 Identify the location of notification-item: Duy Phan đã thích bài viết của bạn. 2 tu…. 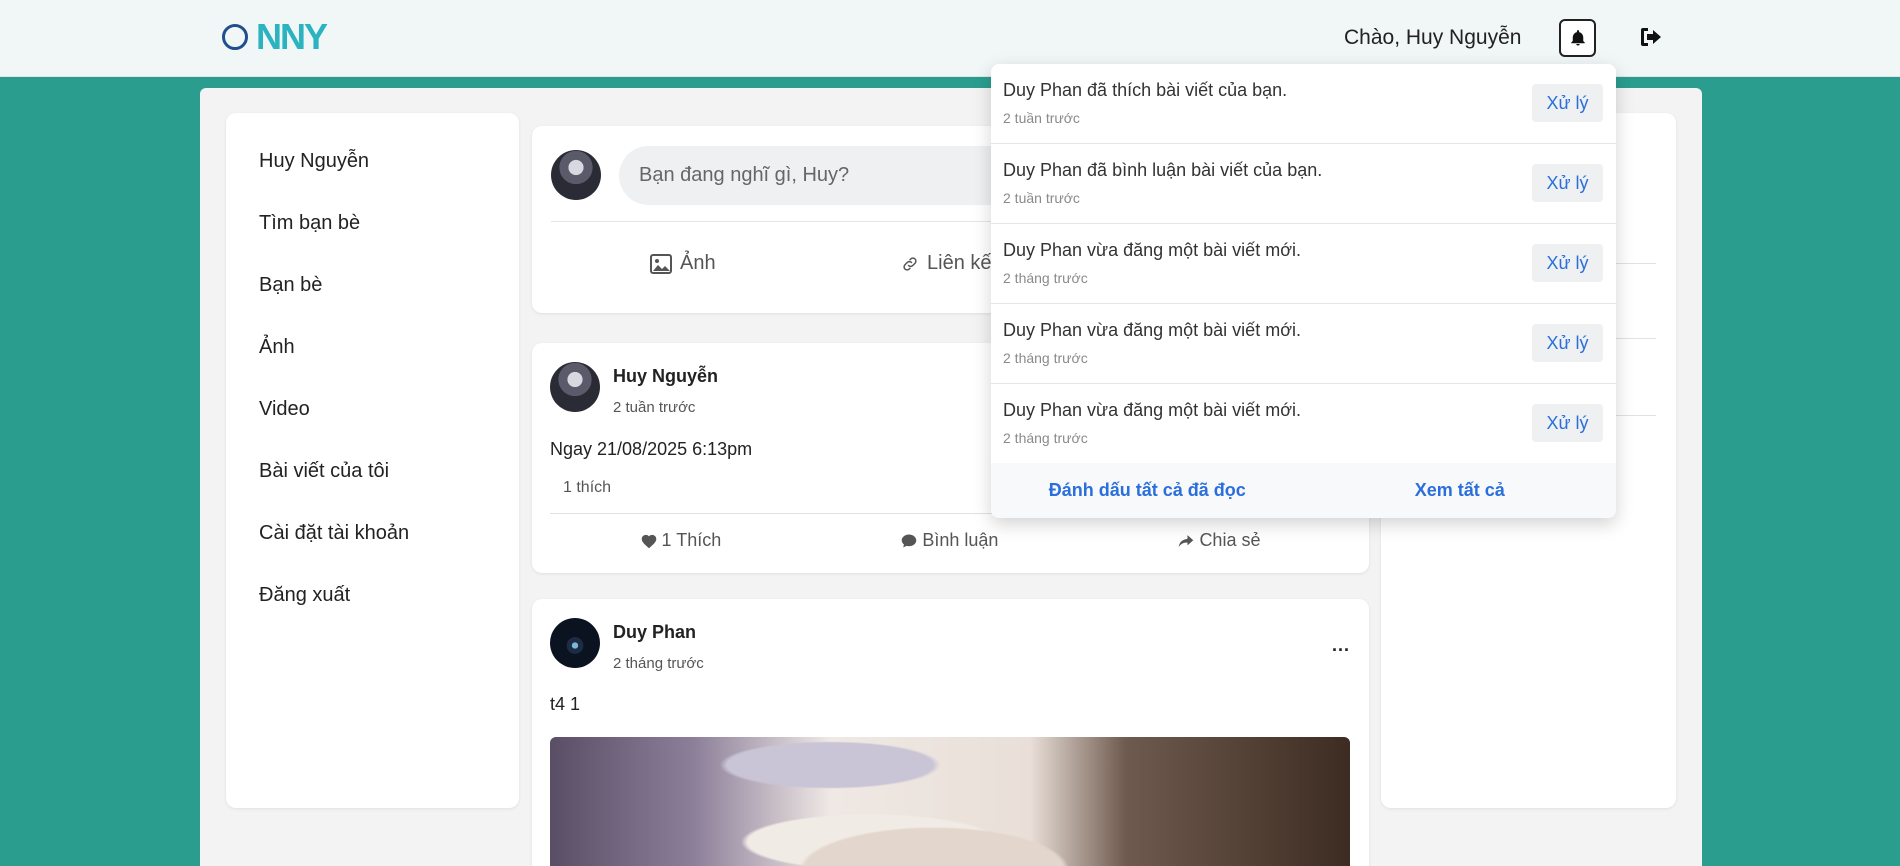
(1303, 104).